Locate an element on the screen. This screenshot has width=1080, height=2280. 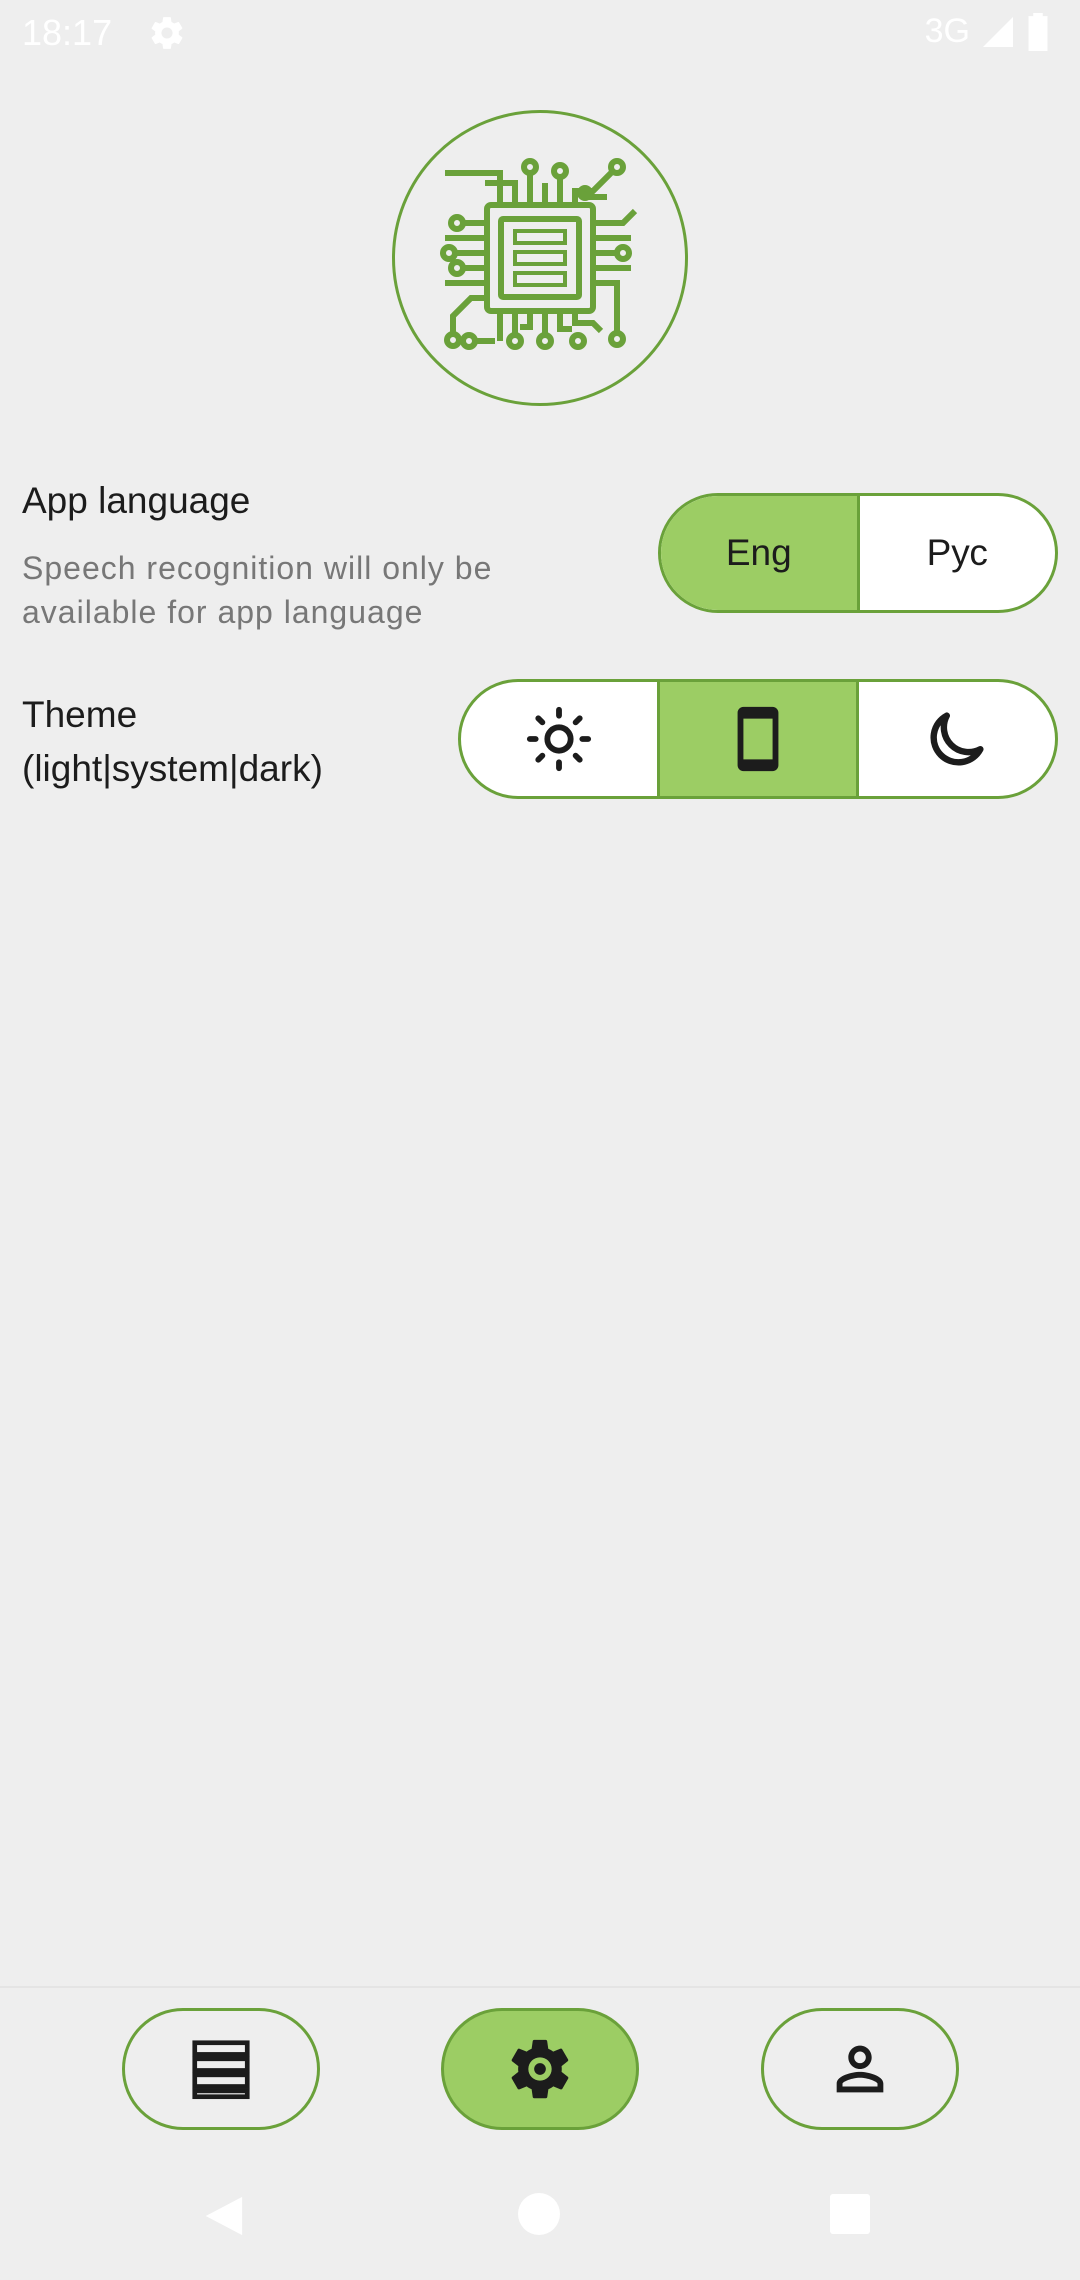
person-icon is located at coordinates (860, 2069).